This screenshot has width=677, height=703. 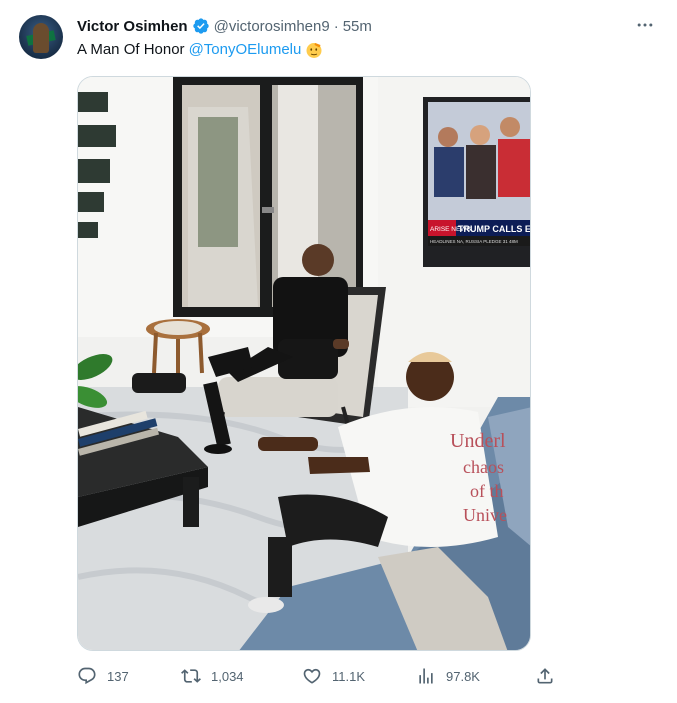 I want to click on like-button: 11.1K, so click(x=333, y=676).